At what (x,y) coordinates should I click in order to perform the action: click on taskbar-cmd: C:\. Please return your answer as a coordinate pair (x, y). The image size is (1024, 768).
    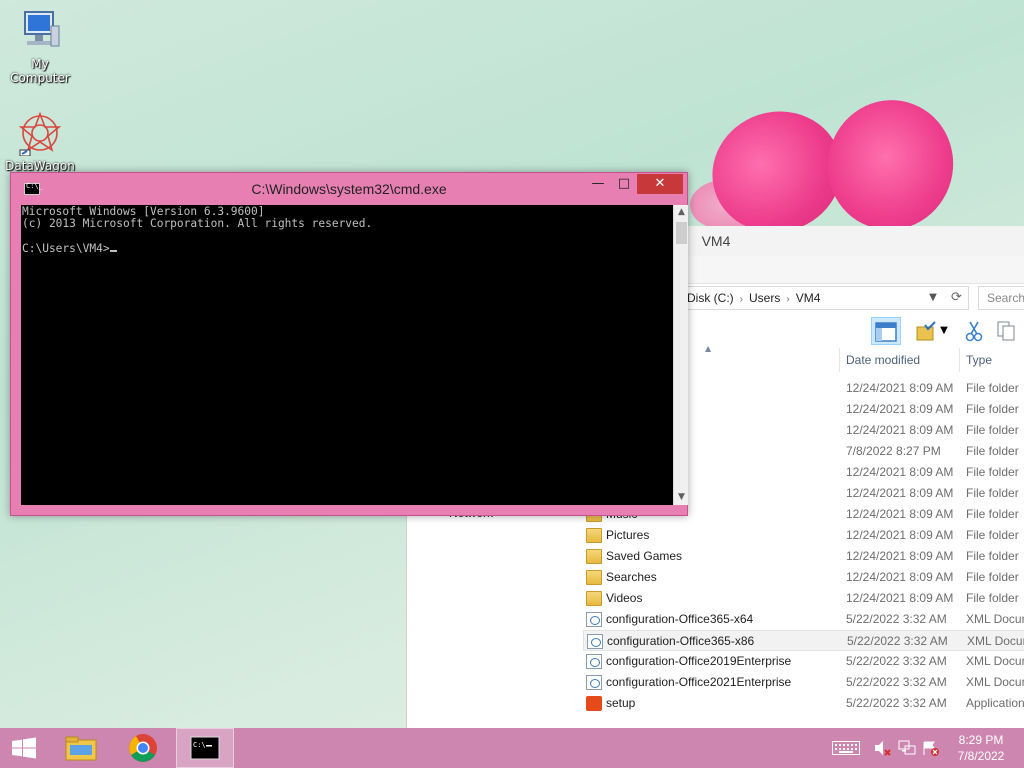
    Looking at the image, I should click on (205, 748).